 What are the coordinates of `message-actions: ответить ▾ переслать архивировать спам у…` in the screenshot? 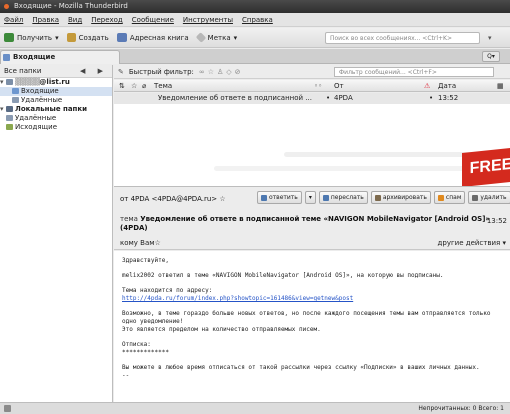 It's located at (383, 197).